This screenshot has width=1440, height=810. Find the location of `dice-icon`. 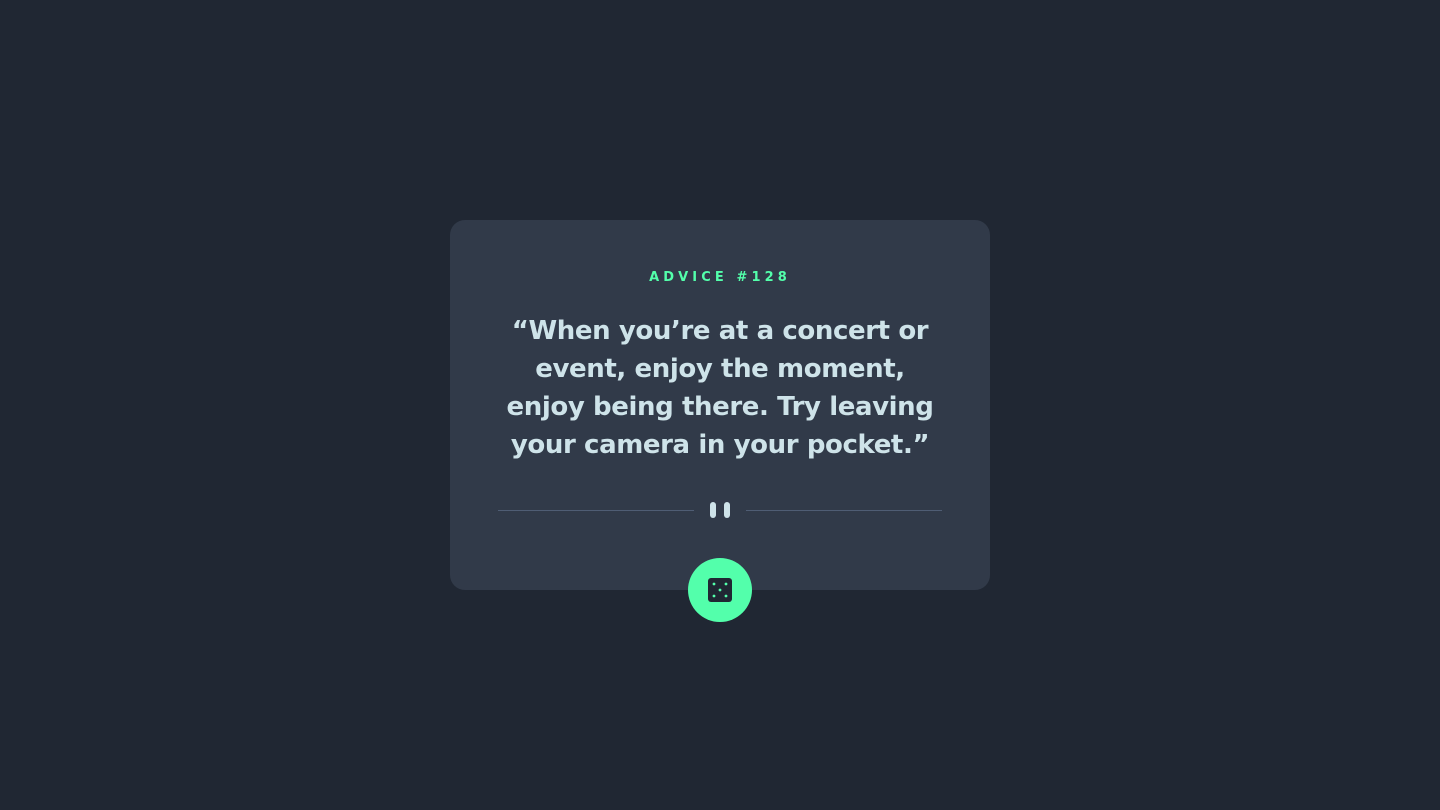

dice-icon is located at coordinates (720, 590).